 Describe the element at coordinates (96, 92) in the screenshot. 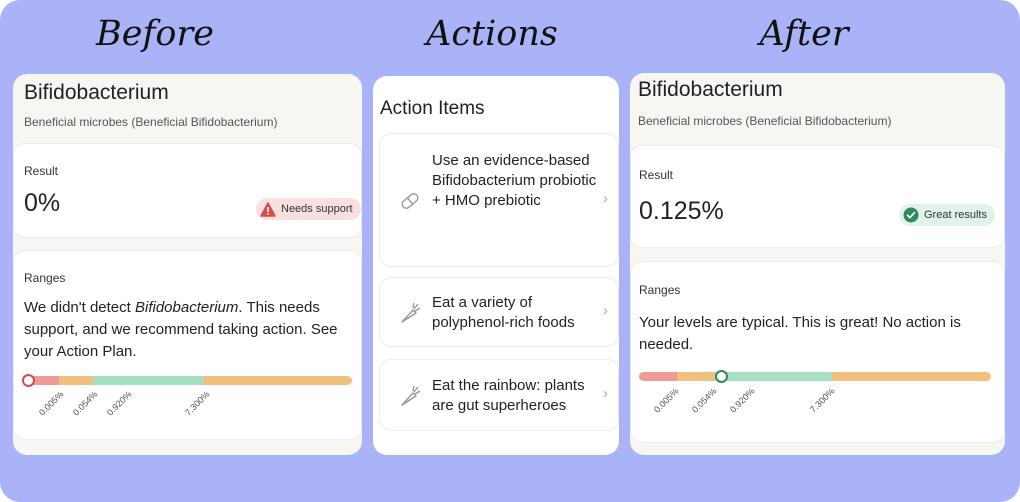

I see `before-title: Bifidobacterium` at that location.